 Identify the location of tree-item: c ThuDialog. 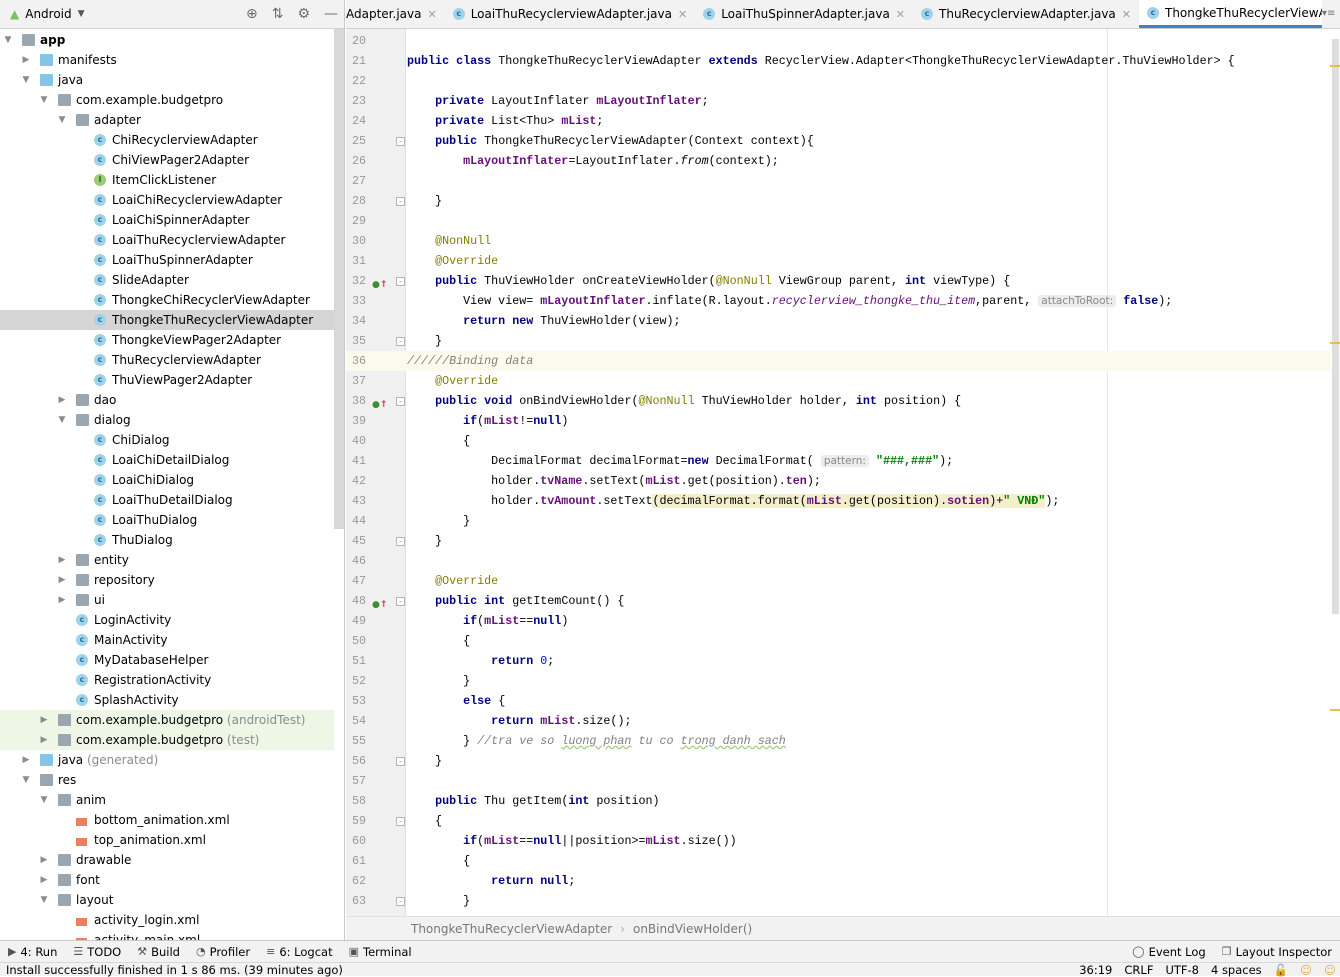
(167, 540).